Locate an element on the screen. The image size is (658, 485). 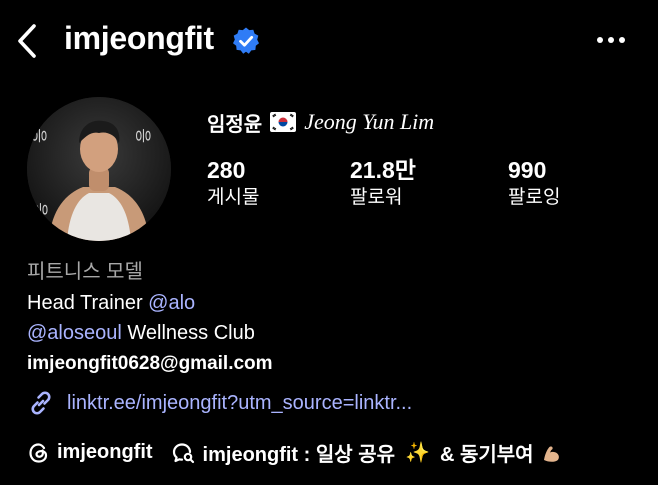
threads-row: imjeongfit imjeongfit : 일상 공유 ✨ & 동기부여 is located at coordinates (295, 452).